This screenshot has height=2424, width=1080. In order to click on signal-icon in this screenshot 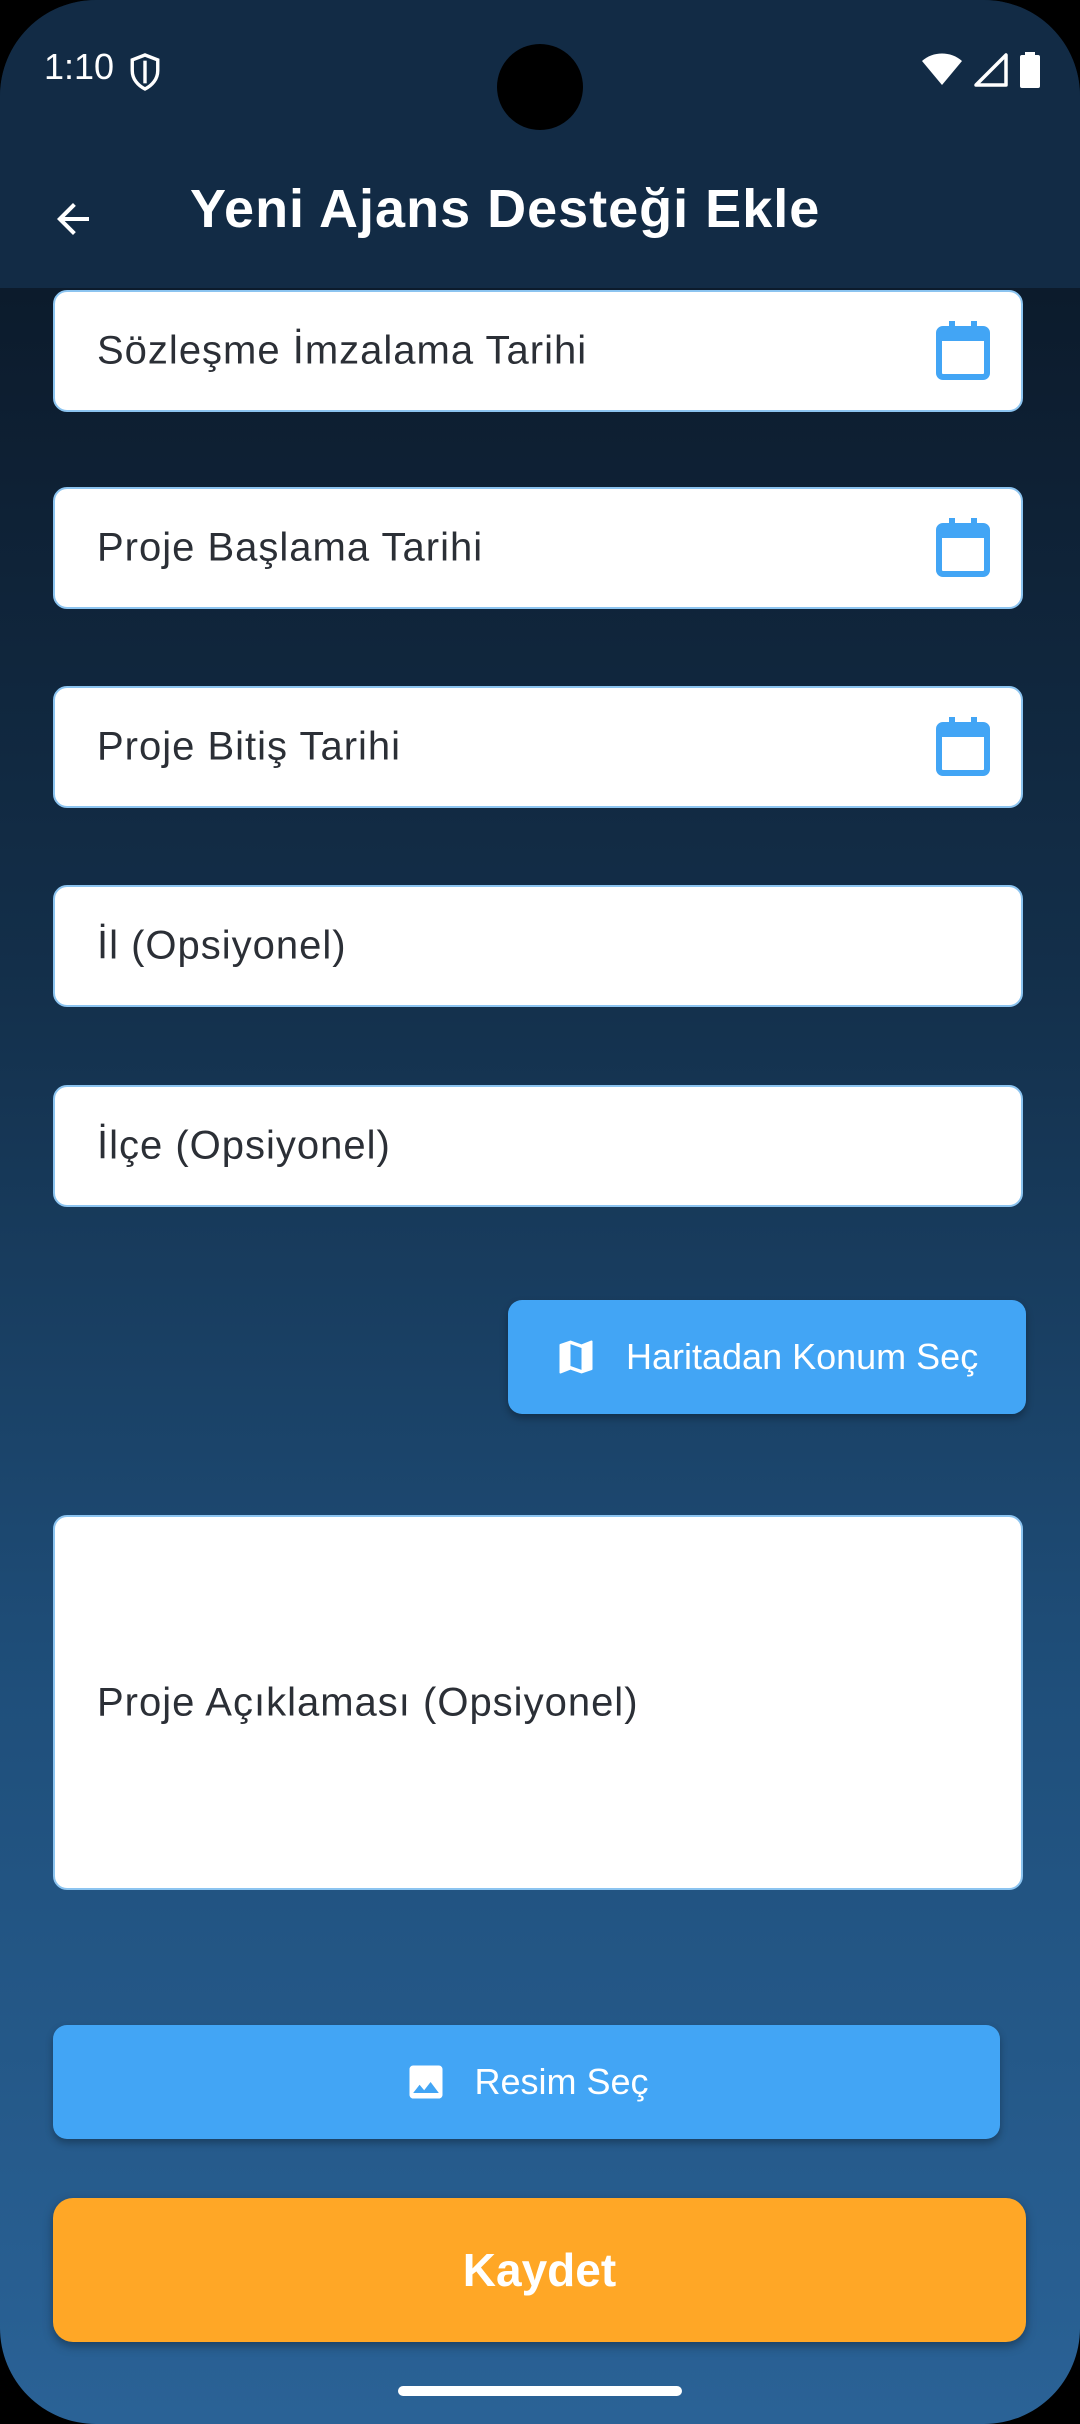, I will do `click(991, 70)`.